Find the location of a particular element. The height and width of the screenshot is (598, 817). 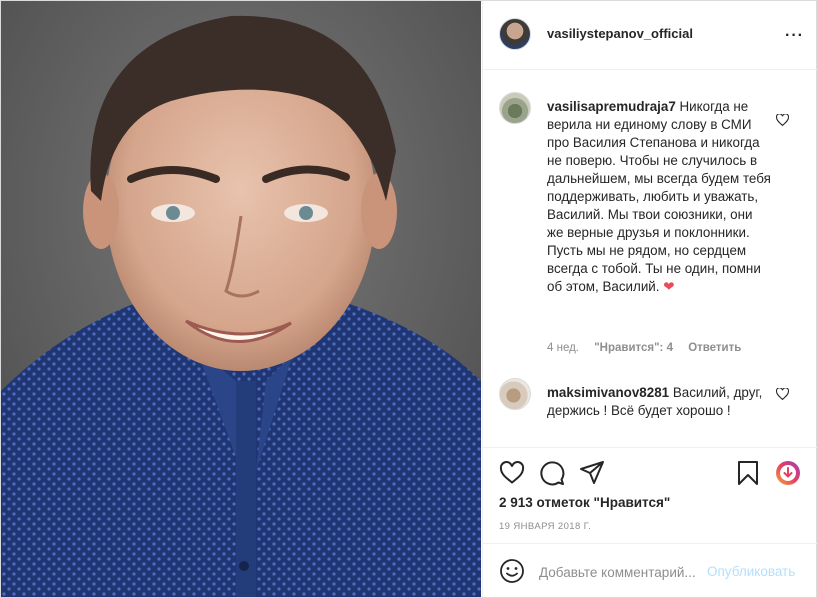

author-avatar is located at coordinates (515, 34).